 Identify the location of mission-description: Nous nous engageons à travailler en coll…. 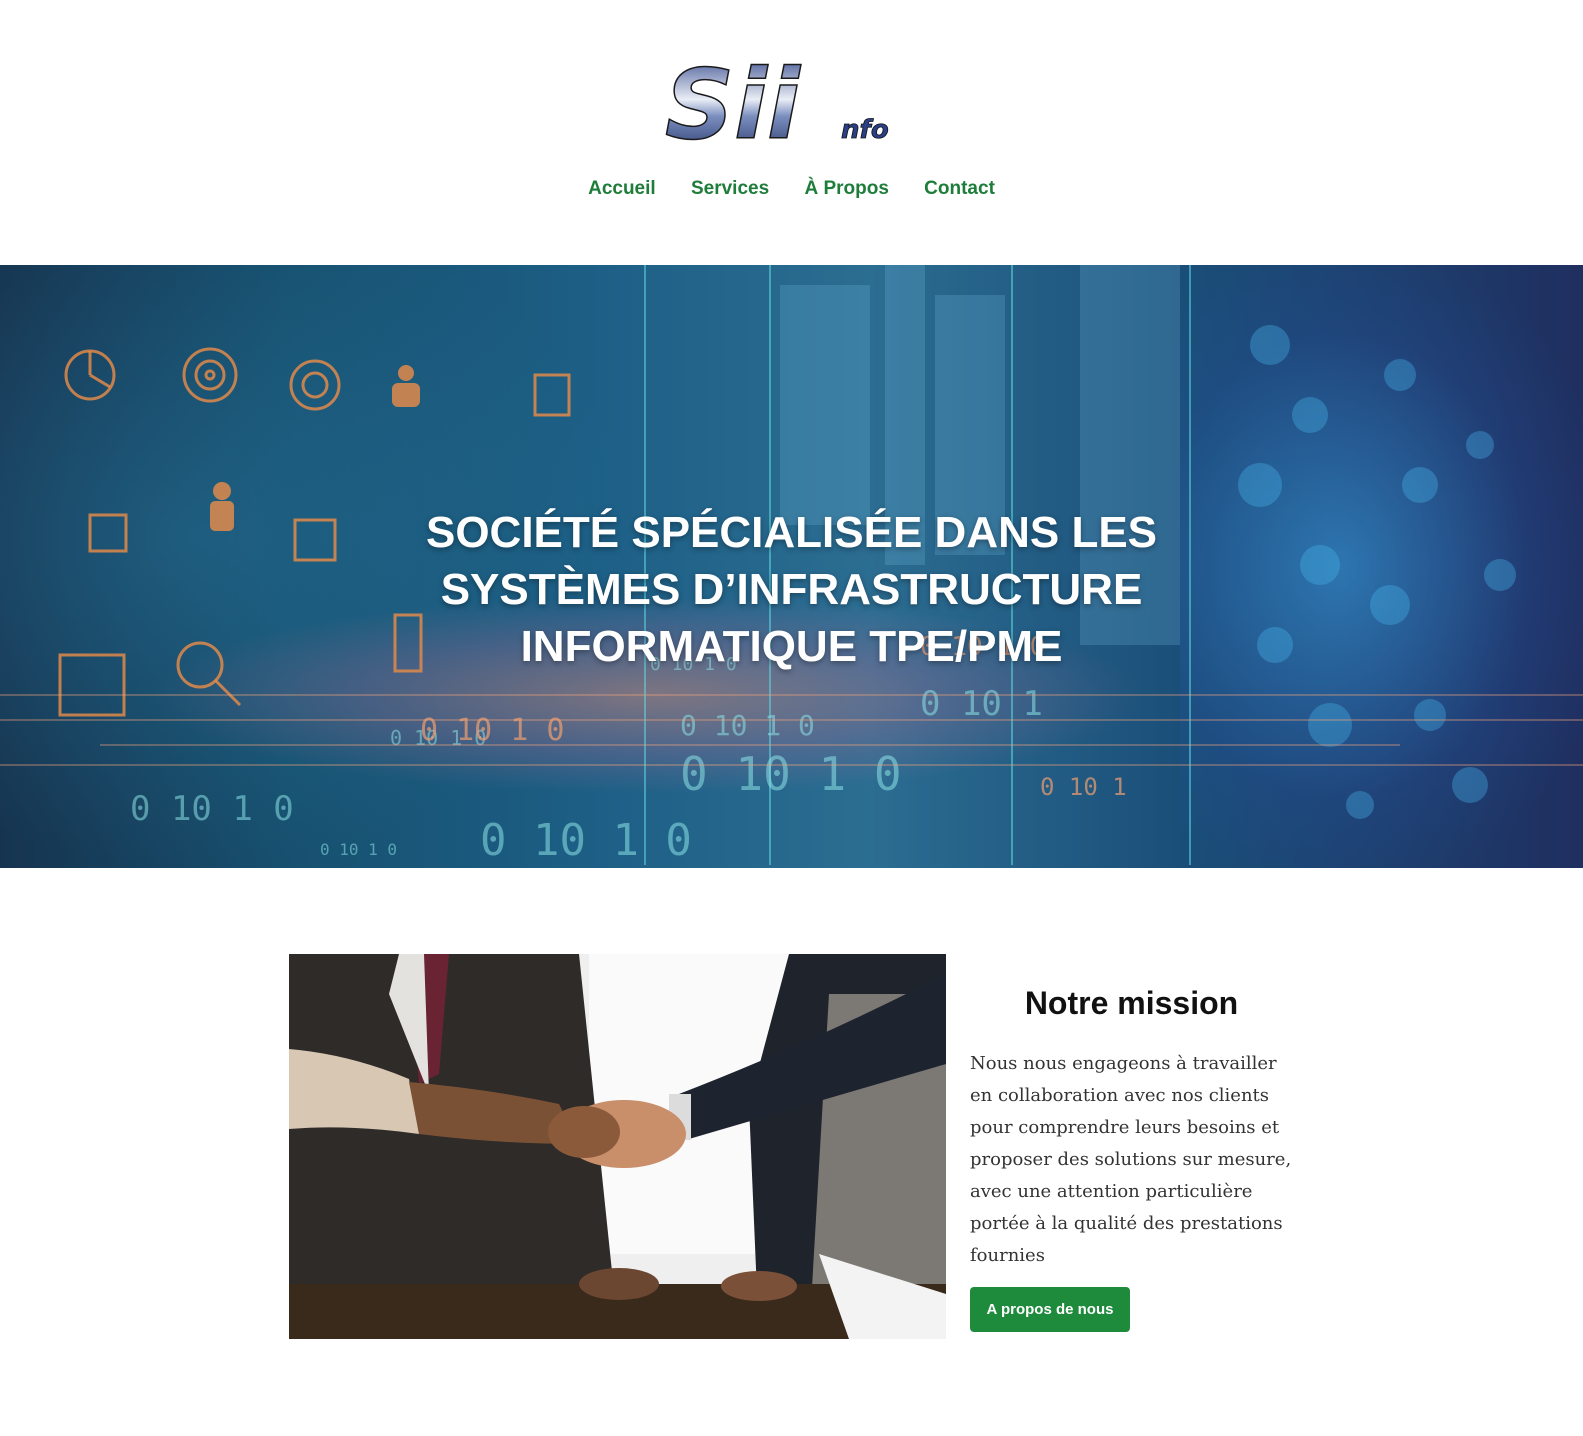
(1131, 1159).